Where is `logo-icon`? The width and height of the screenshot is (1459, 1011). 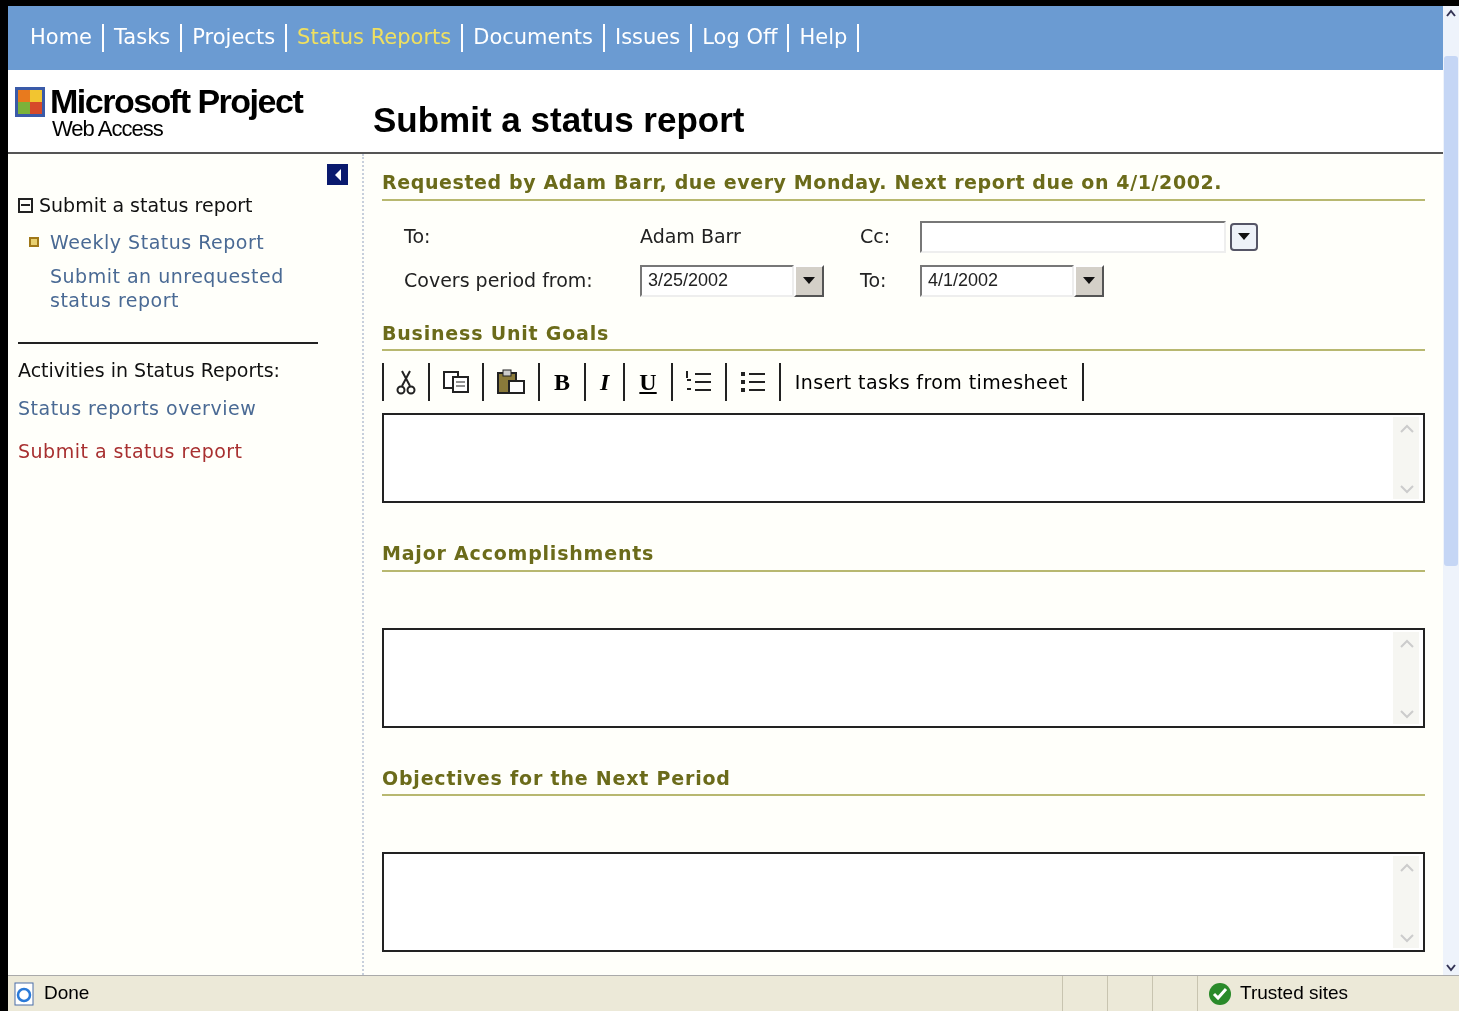 logo-icon is located at coordinates (30, 102).